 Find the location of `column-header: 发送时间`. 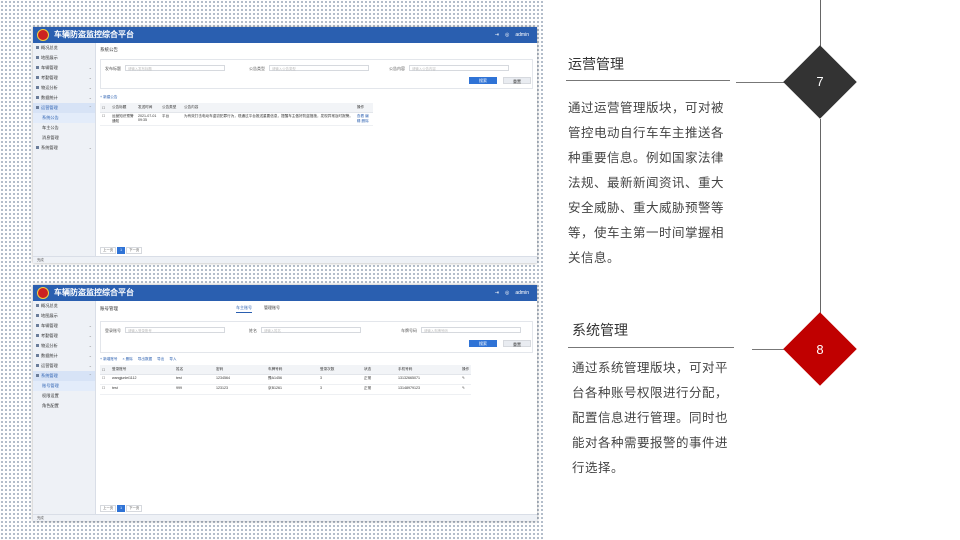

column-header: 发送时间 is located at coordinates (148, 108).